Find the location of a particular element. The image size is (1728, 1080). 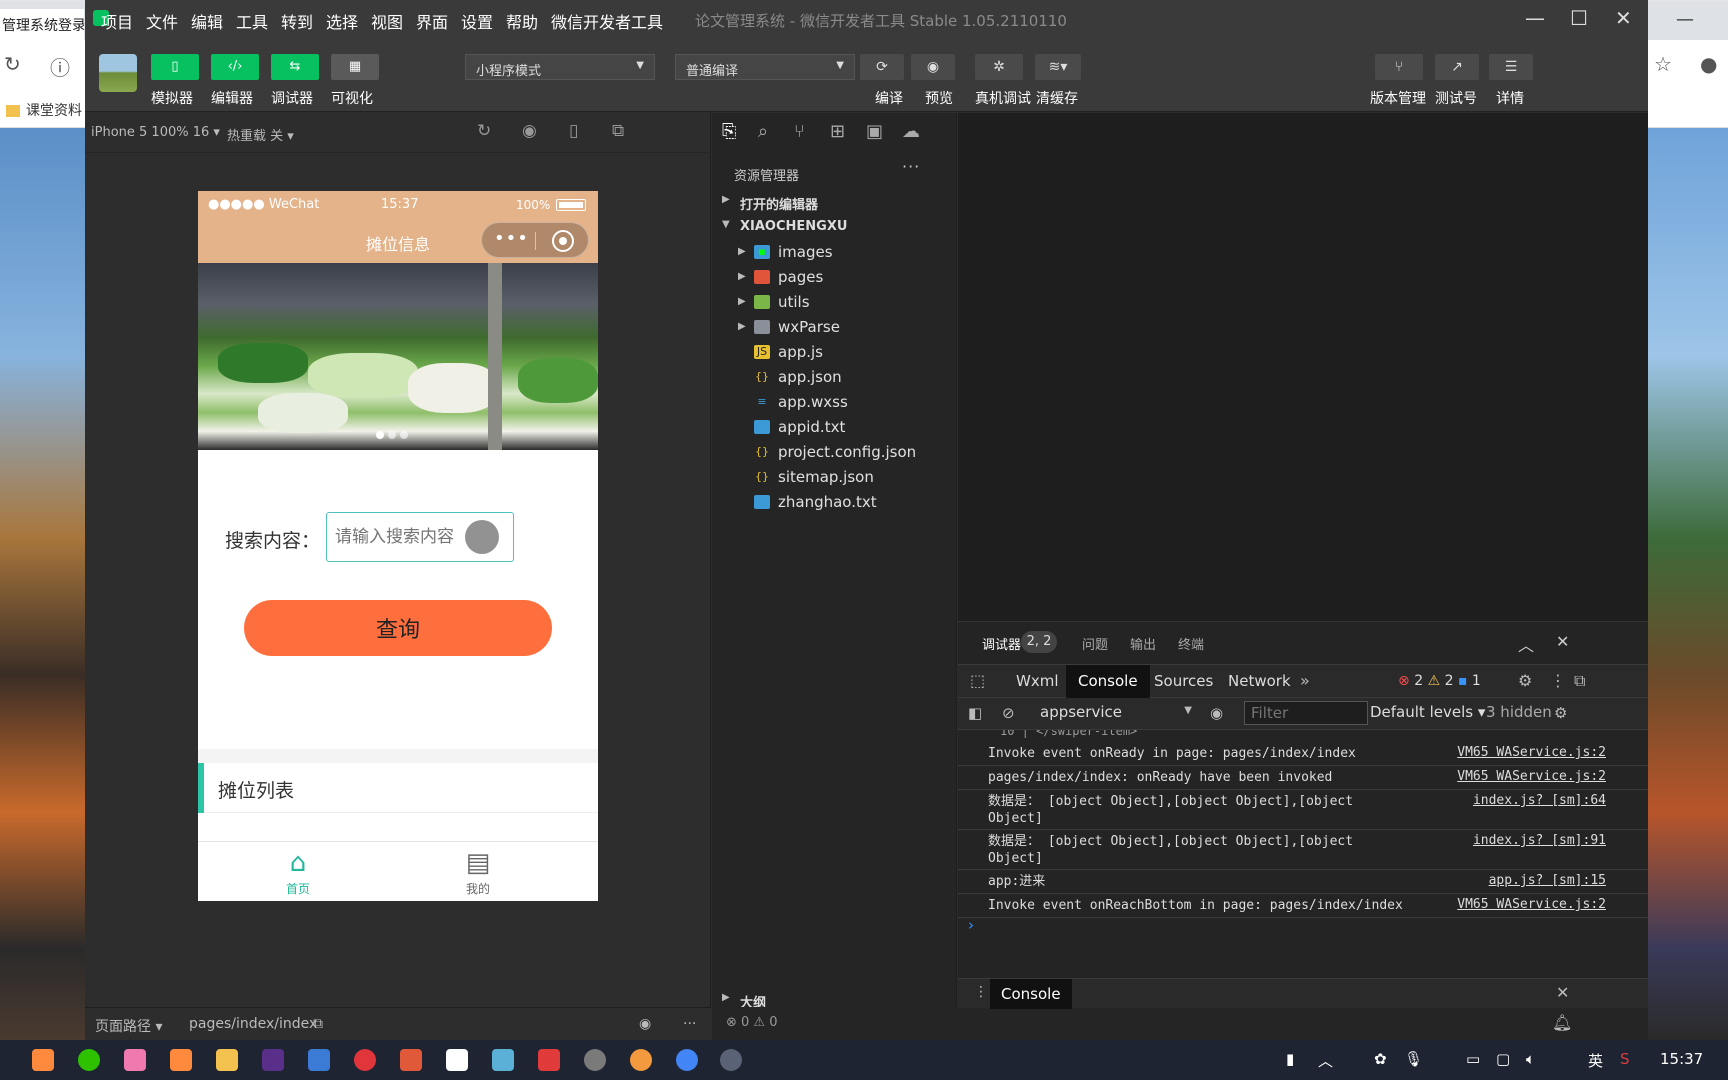

battery-icon: ▮ is located at coordinates (1290, 1059).